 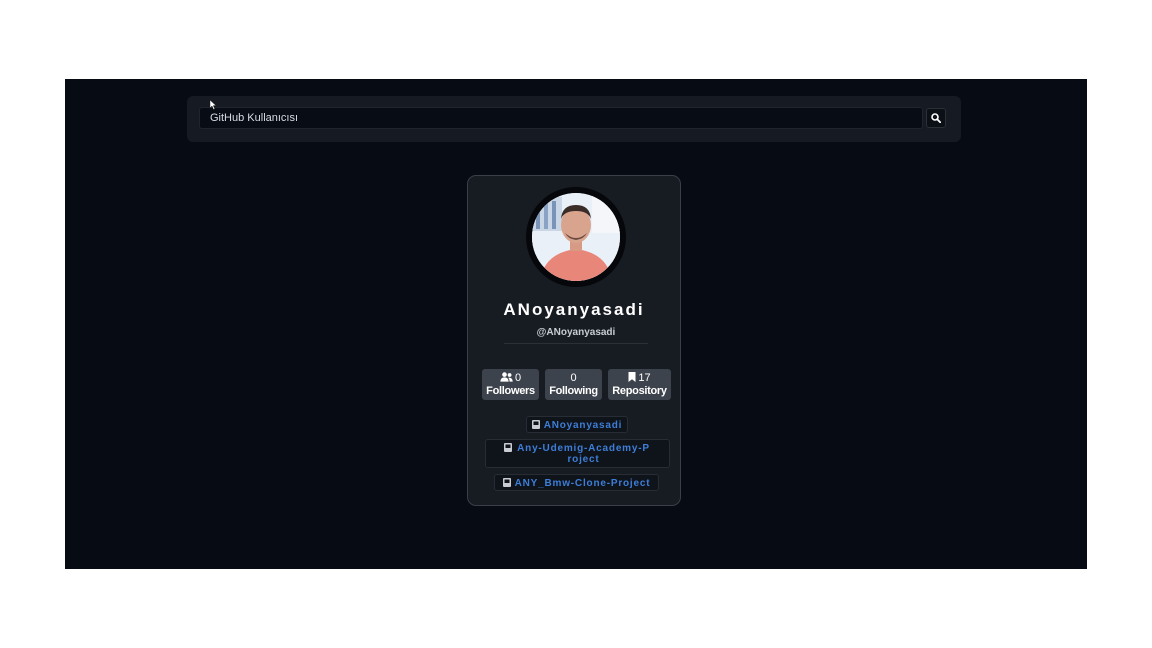 I want to click on following-label: Following, so click(x=573, y=391).